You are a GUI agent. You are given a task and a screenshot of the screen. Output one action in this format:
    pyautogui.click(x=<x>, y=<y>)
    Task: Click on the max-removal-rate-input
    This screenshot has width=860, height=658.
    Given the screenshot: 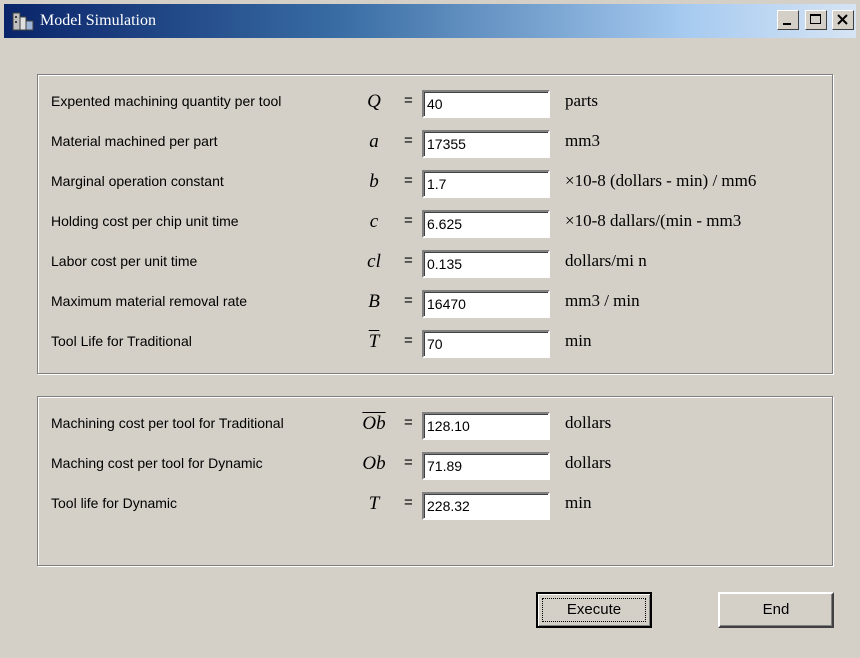 What is the action you would take?
    pyautogui.click(x=486, y=304)
    